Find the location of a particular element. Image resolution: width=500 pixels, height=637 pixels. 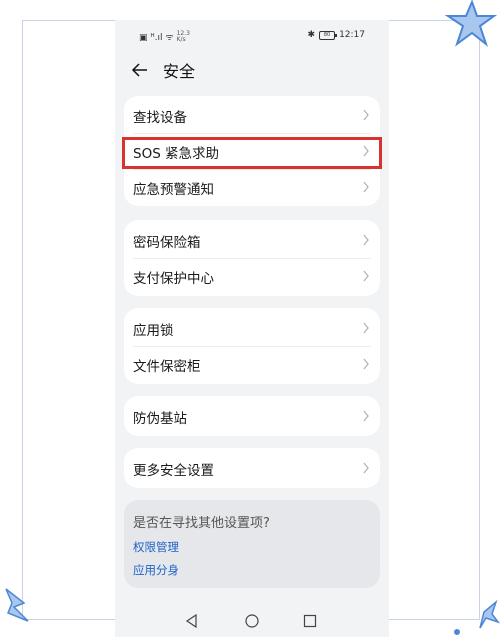

system-navigation-bar is located at coordinates (252, 621).